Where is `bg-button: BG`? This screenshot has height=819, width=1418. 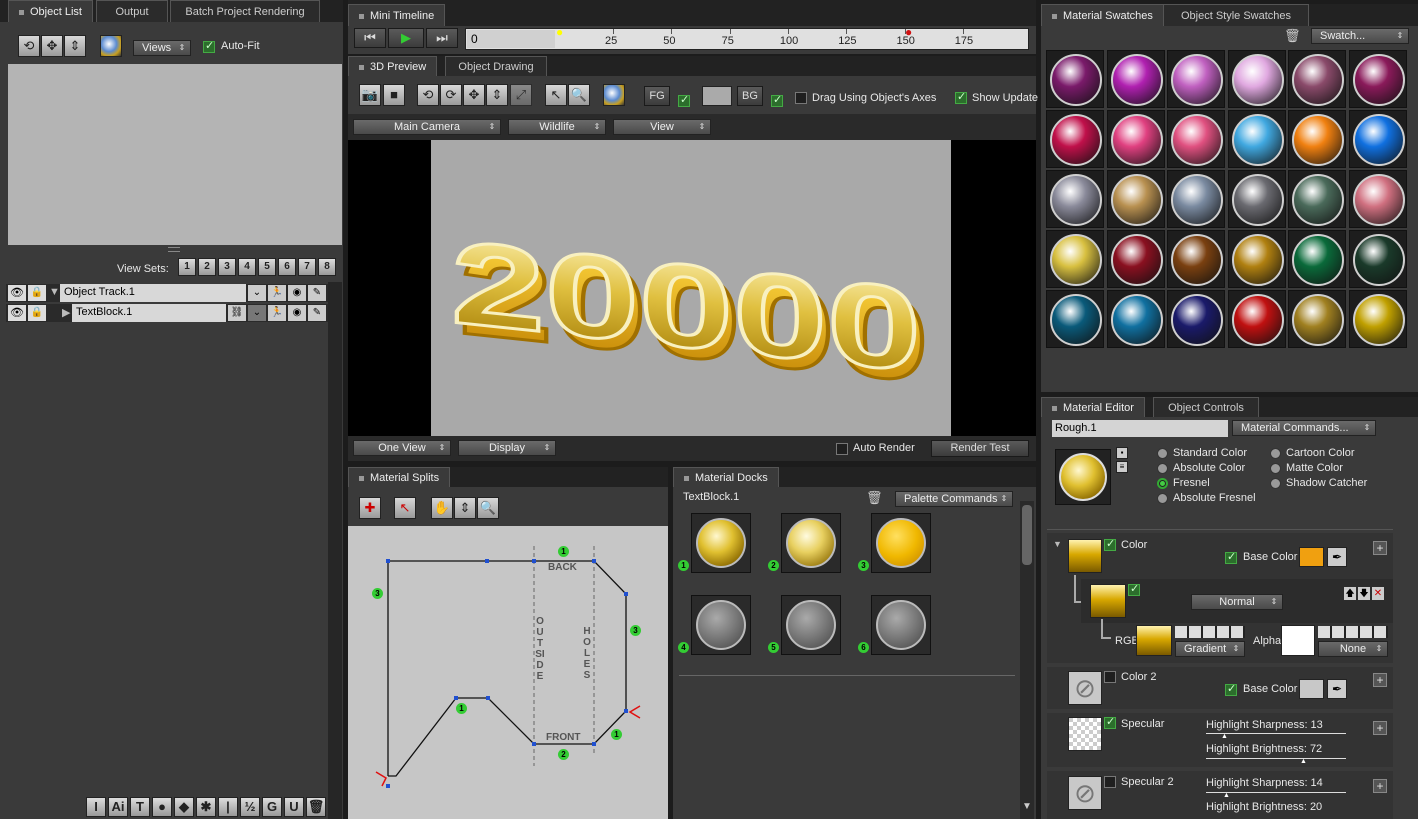 bg-button: BG is located at coordinates (750, 96).